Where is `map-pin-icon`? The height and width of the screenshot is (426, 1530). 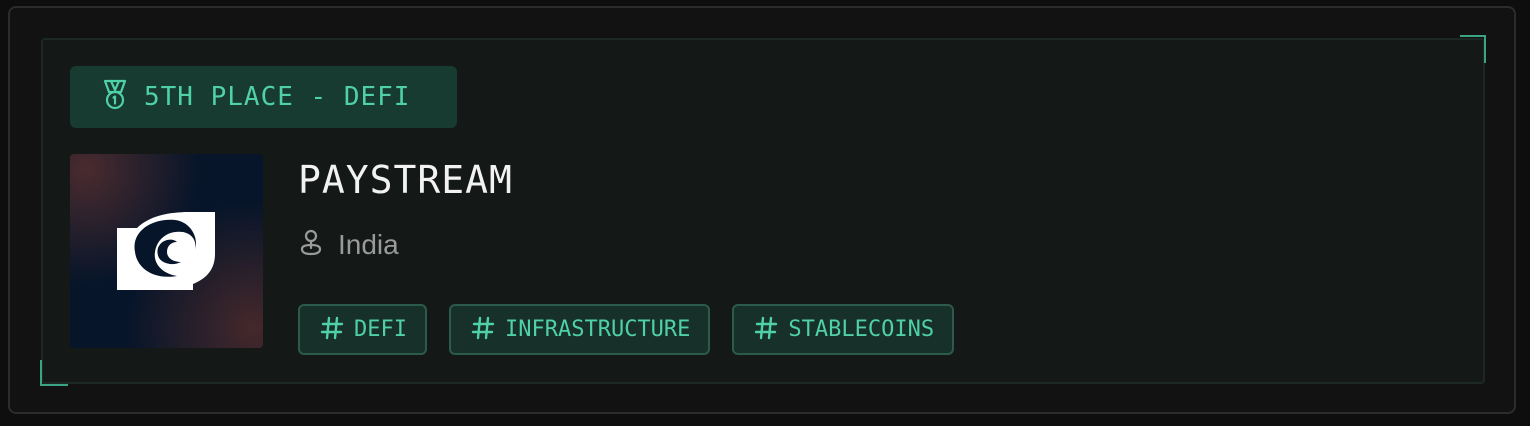
map-pin-icon is located at coordinates (311, 245).